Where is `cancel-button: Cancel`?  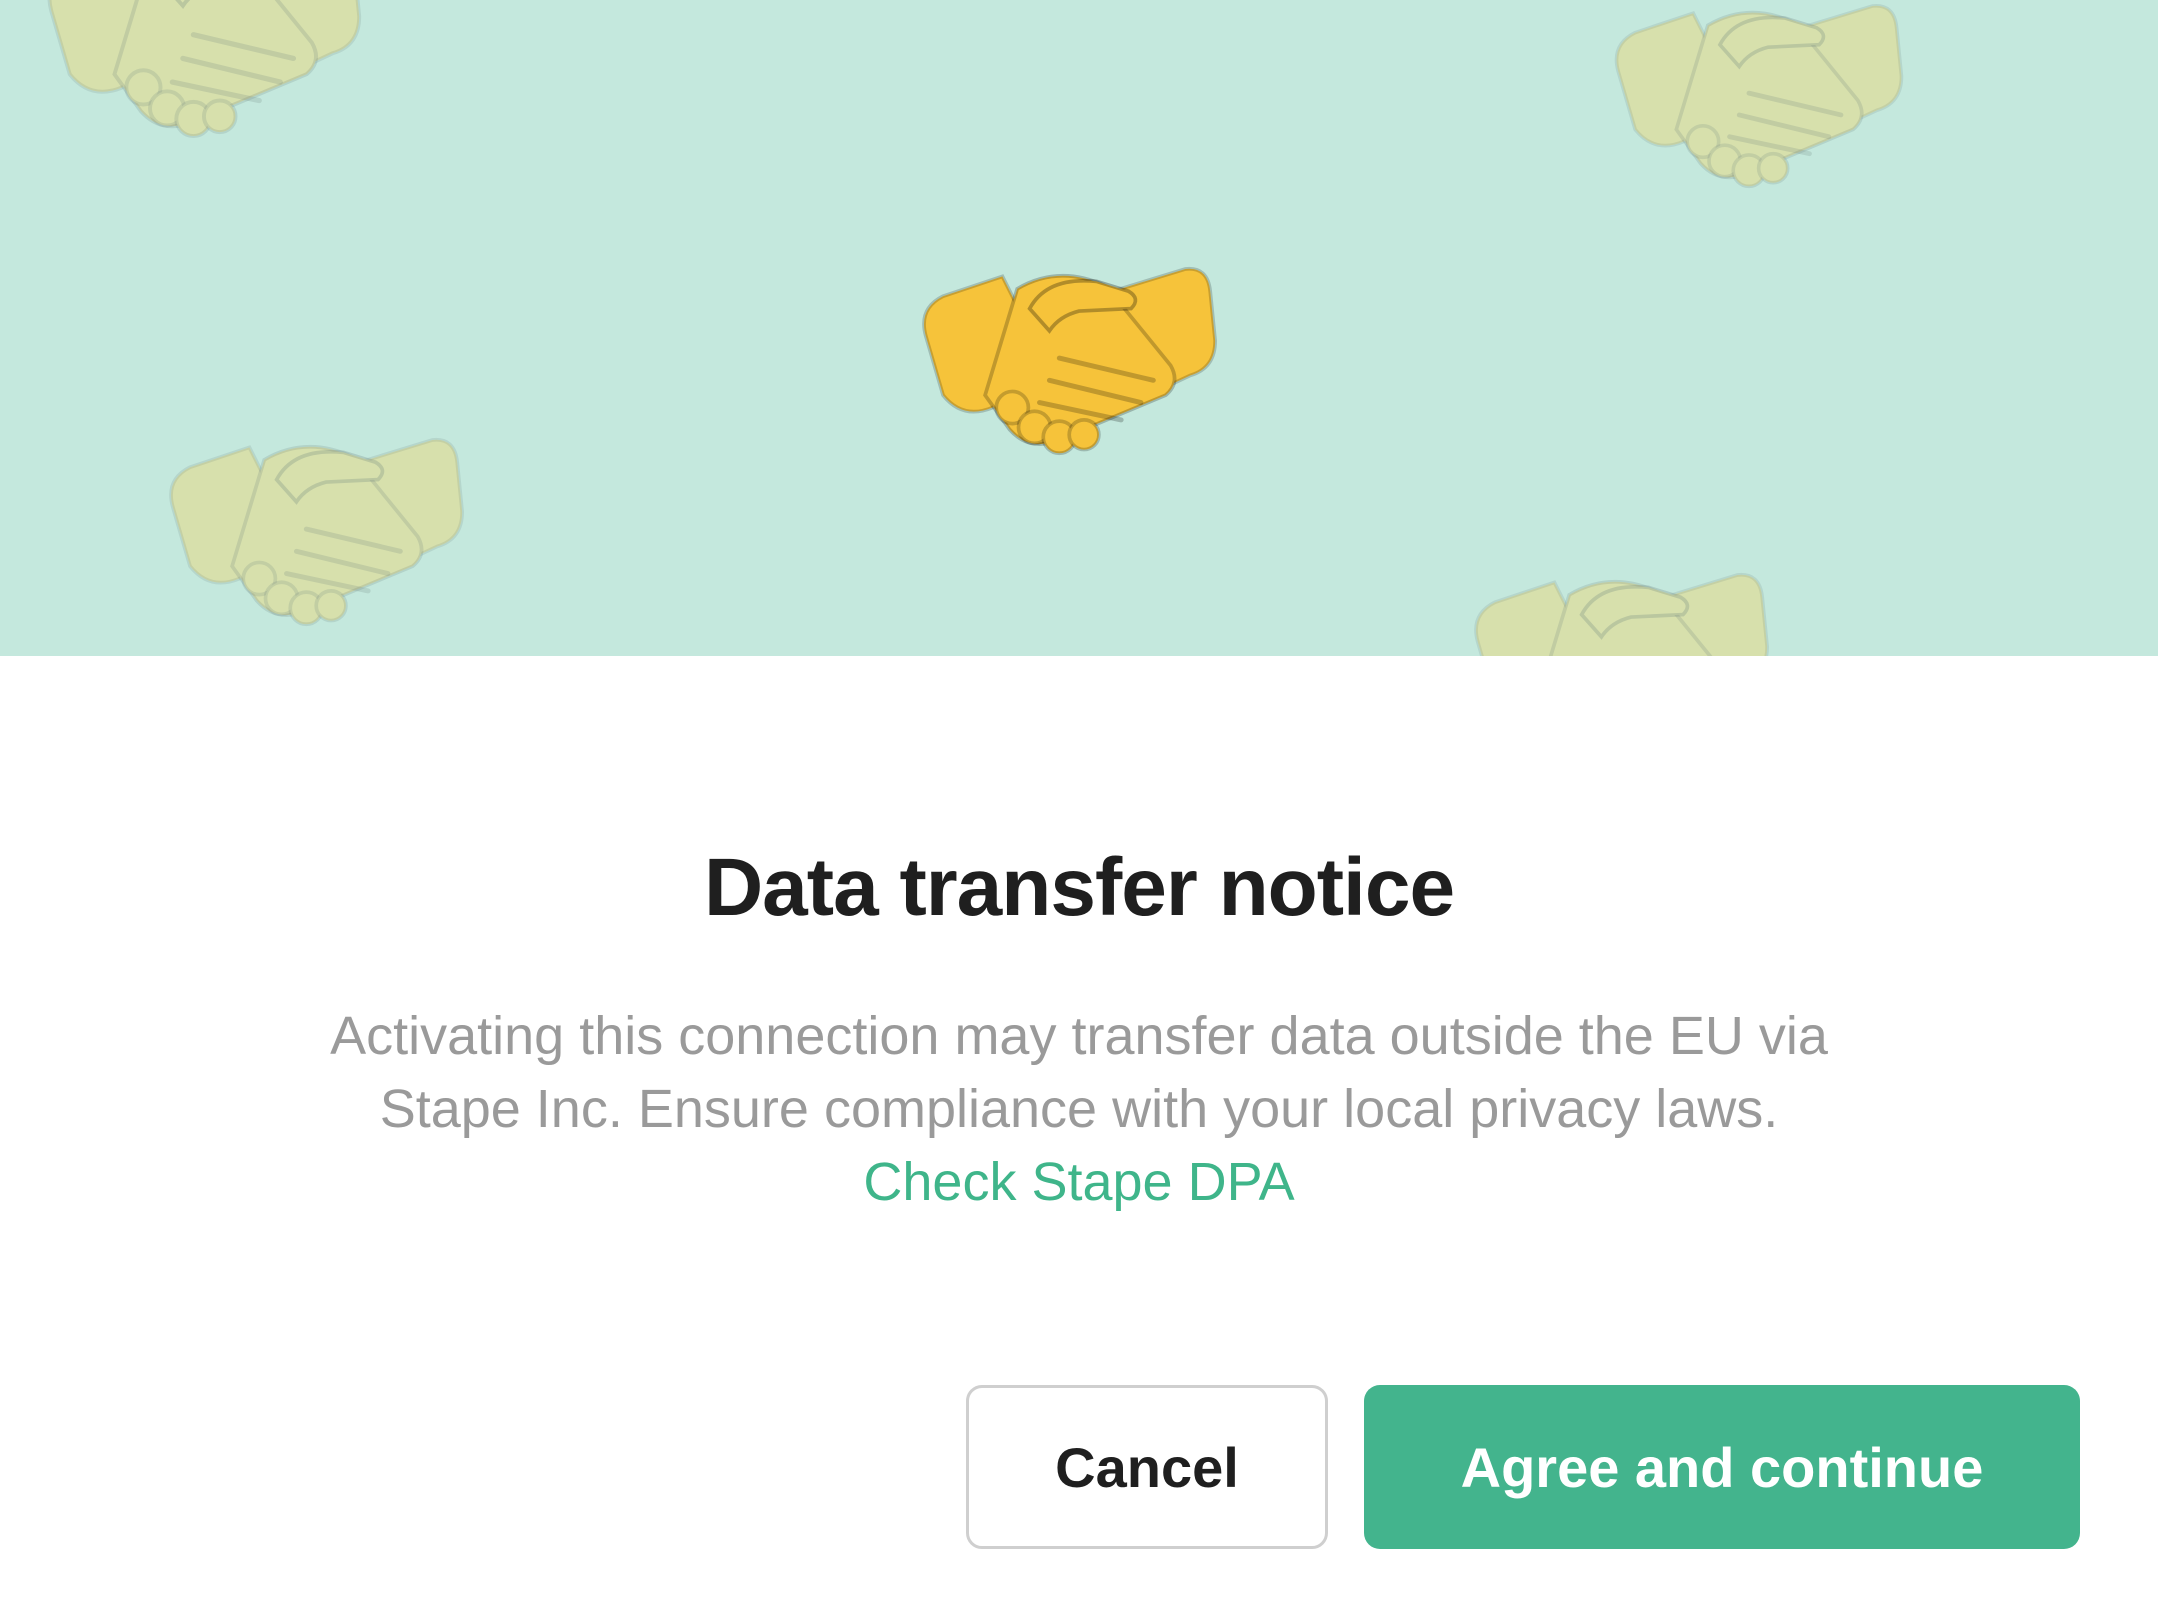 cancel-button: Cancel is located at coordinates (1147, 1467).